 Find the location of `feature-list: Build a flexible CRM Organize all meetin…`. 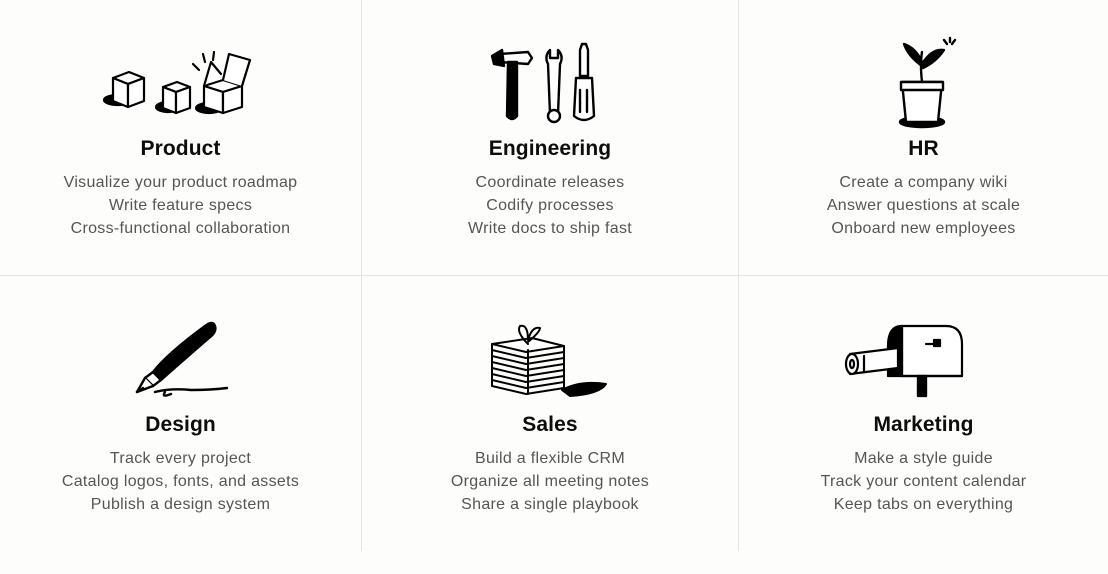

feature-list: Build a flexible CRM Organize all meetin… is located at coordinates (550, 482).